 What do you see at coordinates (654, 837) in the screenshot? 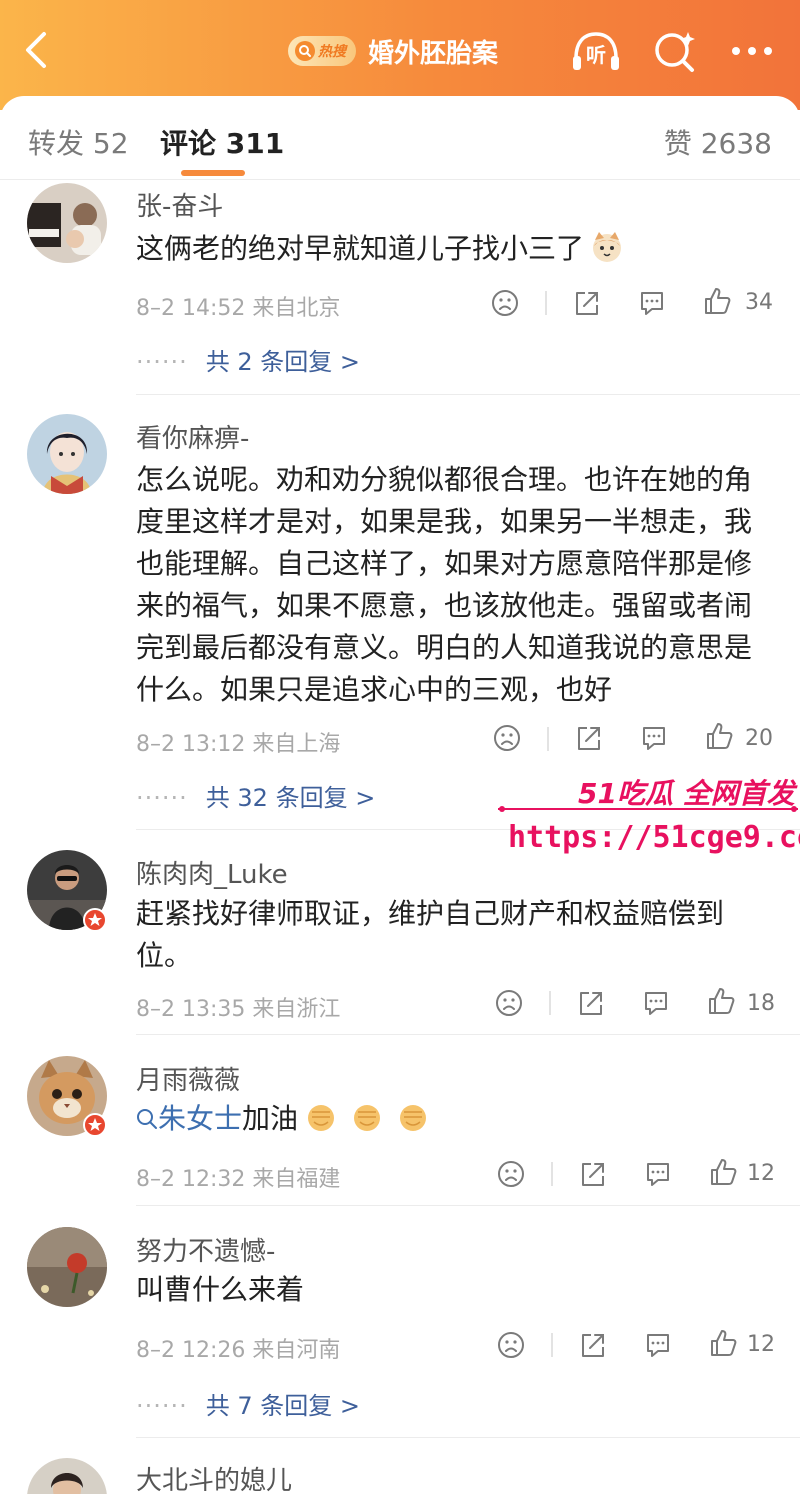
I see `watermark-url: https://51cge9.com` at bounding box center [654, 837].